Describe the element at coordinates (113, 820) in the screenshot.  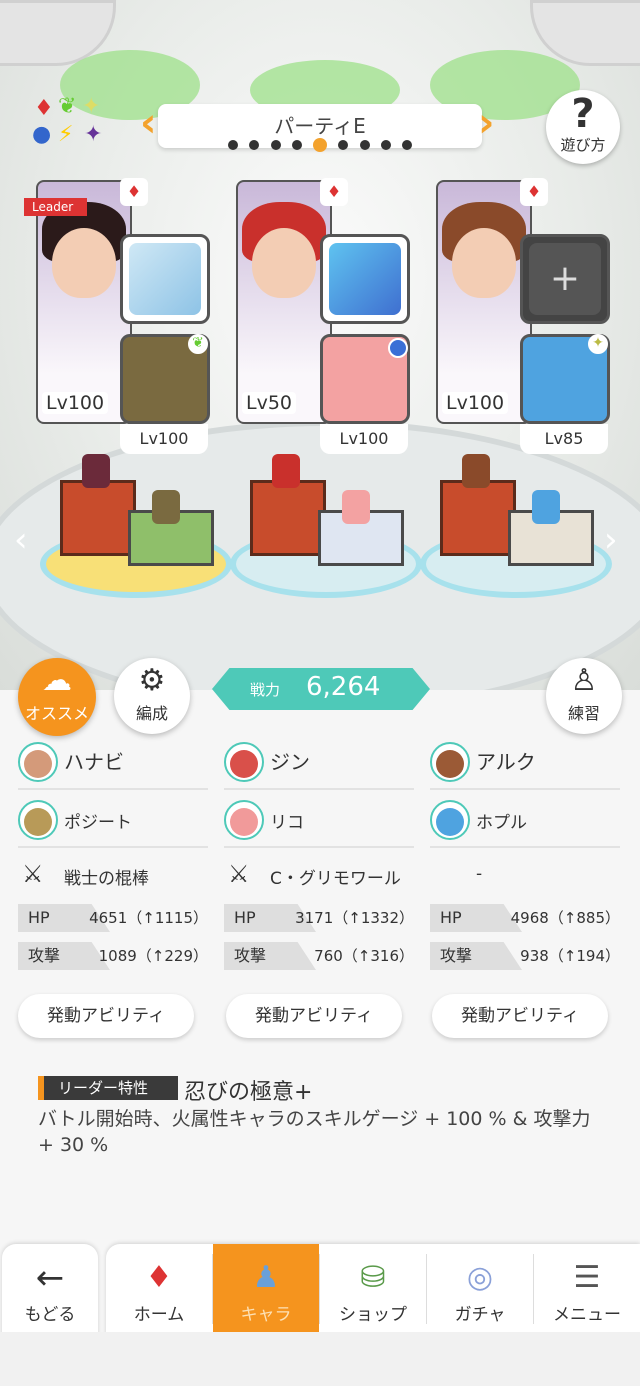
I see `sub-character-row: ポジート` at that location.